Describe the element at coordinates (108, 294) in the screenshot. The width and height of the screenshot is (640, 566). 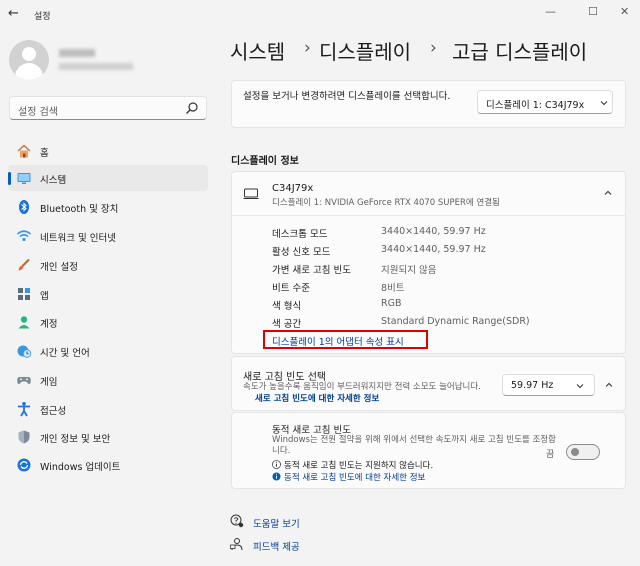
I see `sidebar-item-apps: 앱` at that location.